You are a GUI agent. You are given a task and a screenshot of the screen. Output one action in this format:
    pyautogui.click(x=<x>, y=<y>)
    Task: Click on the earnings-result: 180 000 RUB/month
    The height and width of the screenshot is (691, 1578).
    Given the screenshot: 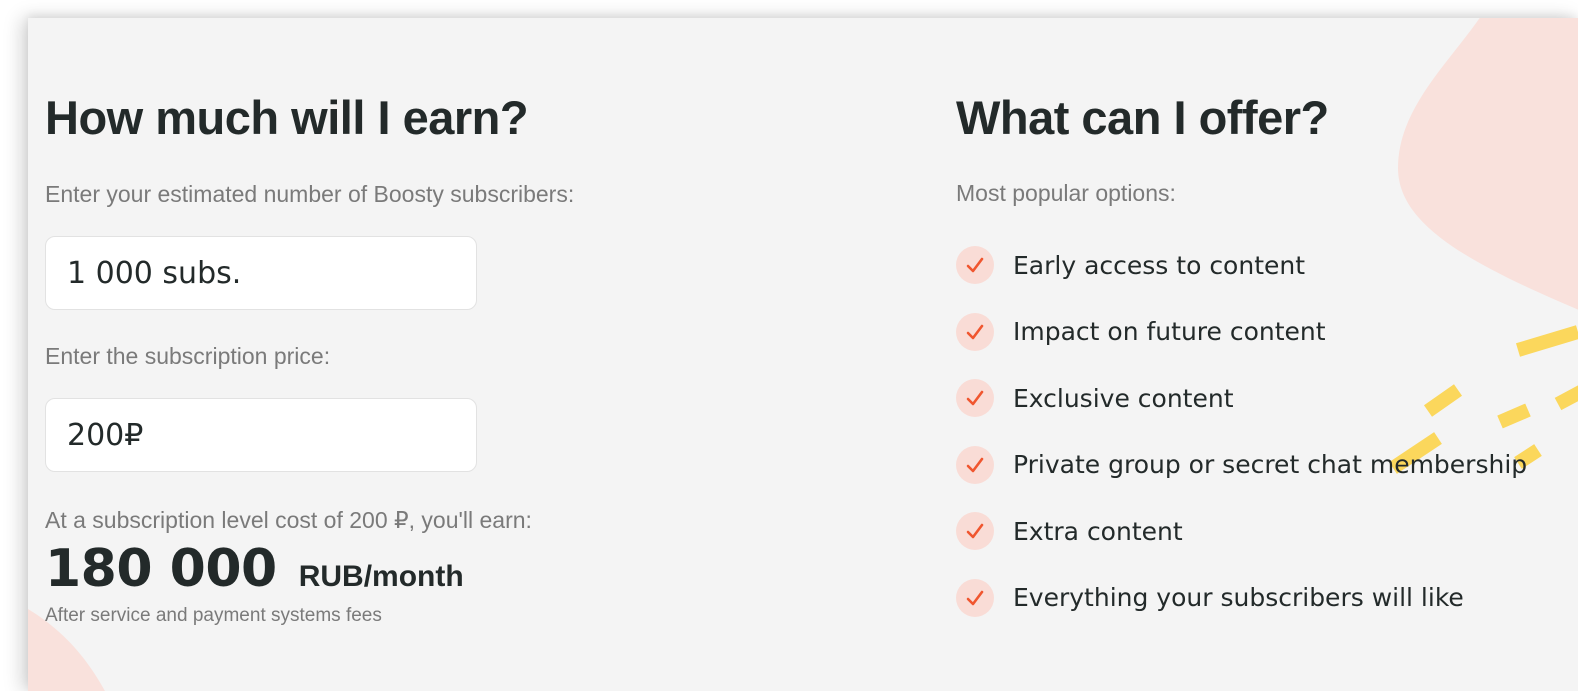 What is the action you would take?
    pyautogui.click(x=395, y=569)
    